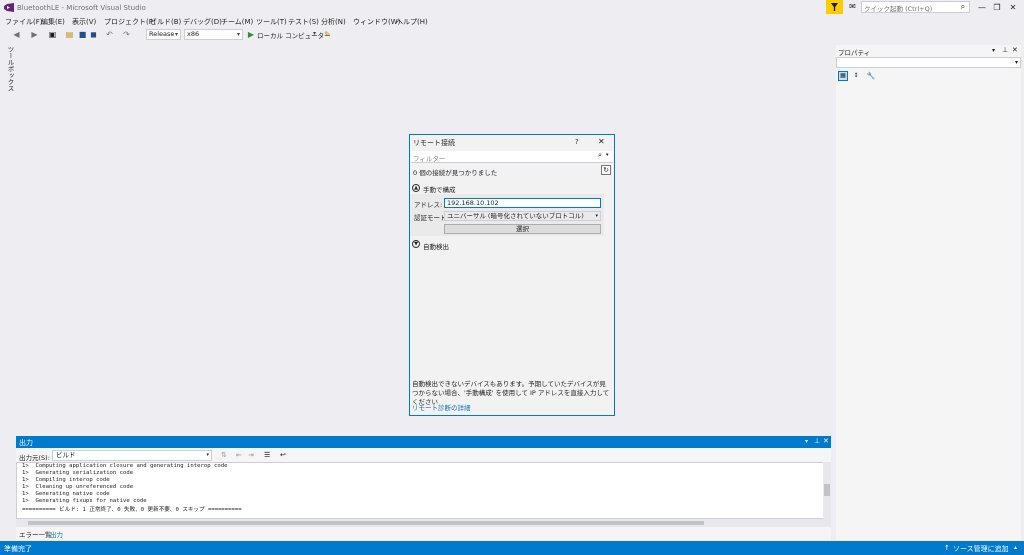  What do you see at coordinates (78, 473) in the screenshot?
I see `output-line: 1> Generating serialization code` at bounding box center [78, 473].